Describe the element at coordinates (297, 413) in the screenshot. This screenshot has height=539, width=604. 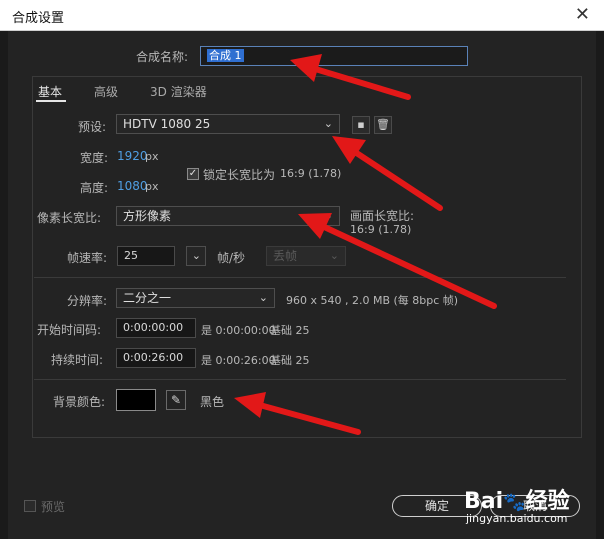
I see `arrow-bg-color` at that location.